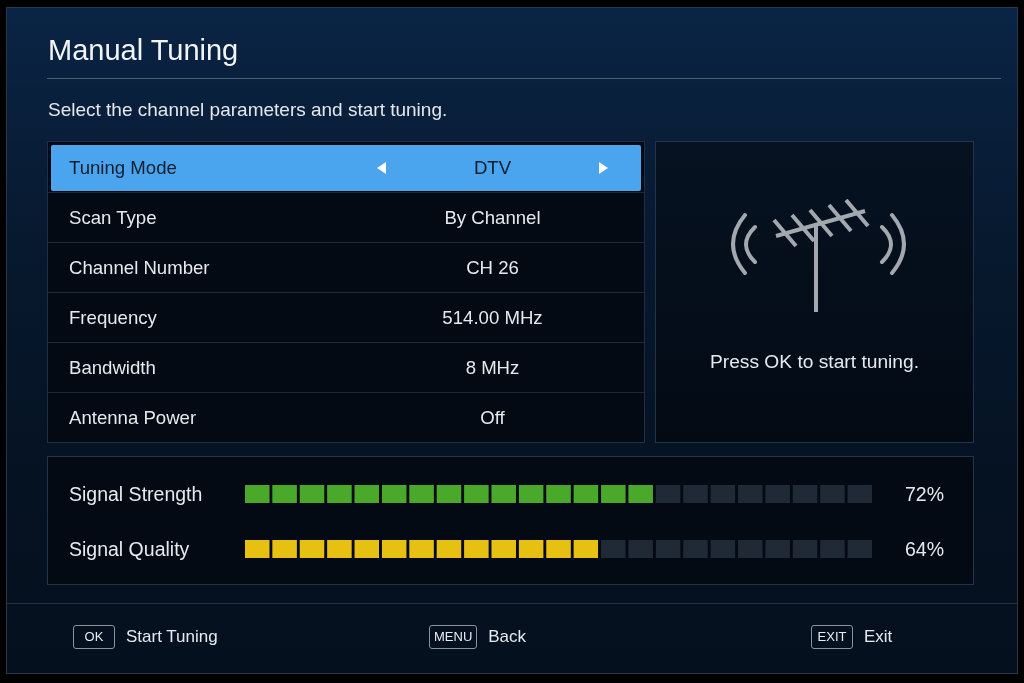  What do you see at coordinates (123, 168) in the screenshot?
I see `setting-label: Tuning Mode` at bounding box center [123, 168].